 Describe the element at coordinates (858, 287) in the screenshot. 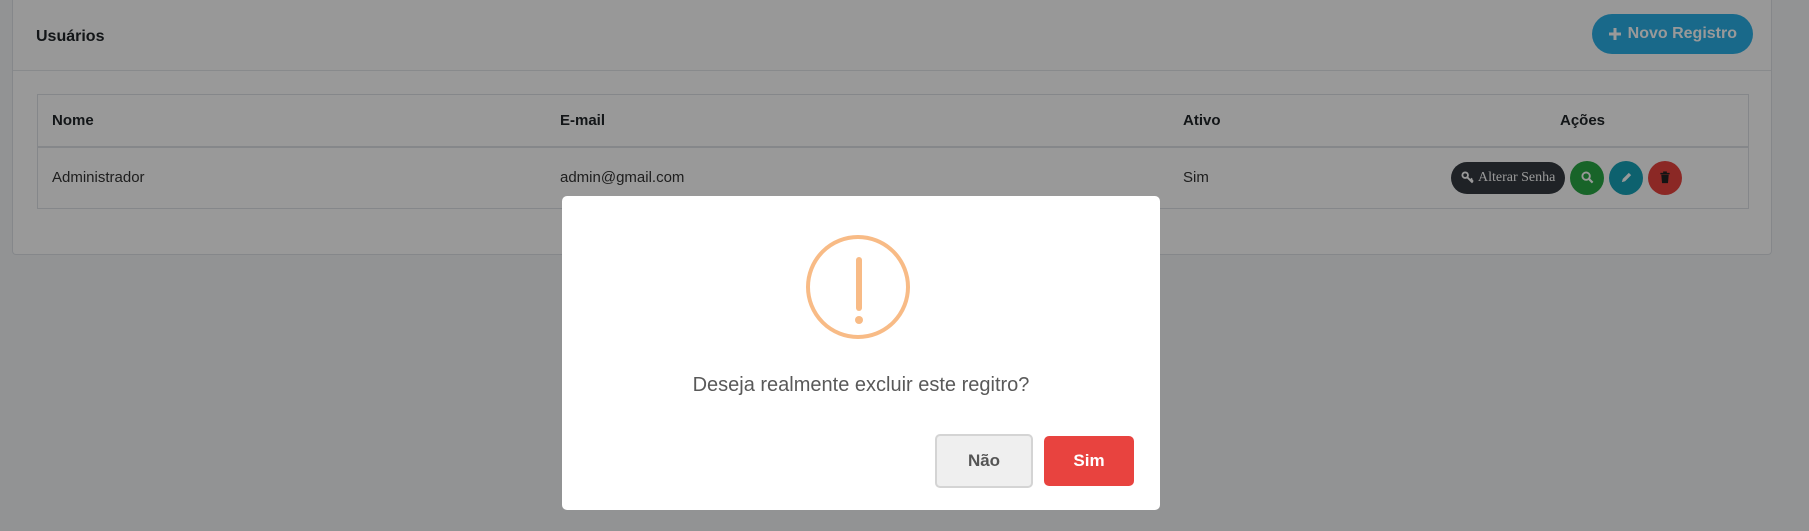

I see `warning-icon` at that location.